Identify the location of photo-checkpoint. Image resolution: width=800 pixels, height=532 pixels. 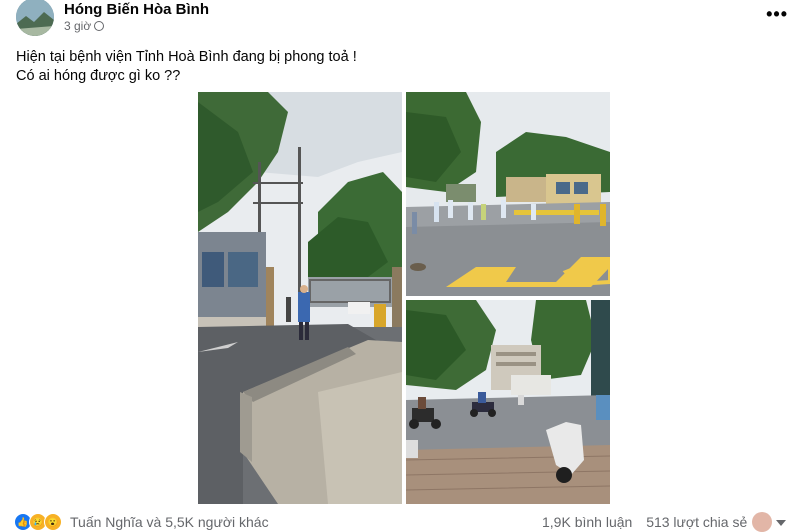
(508, 194).